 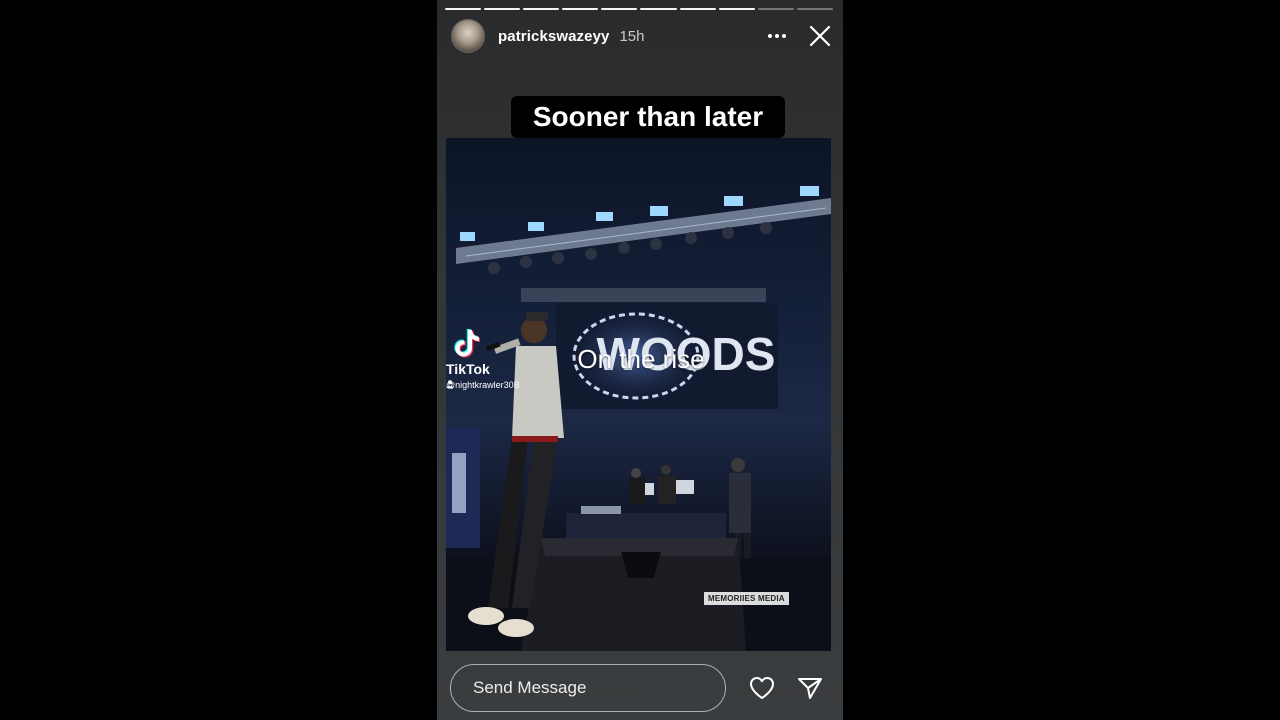 What do you see at coordinates (588, 688) in the screenshot?
I see `send-message-input` at bounding box center [588, 688].